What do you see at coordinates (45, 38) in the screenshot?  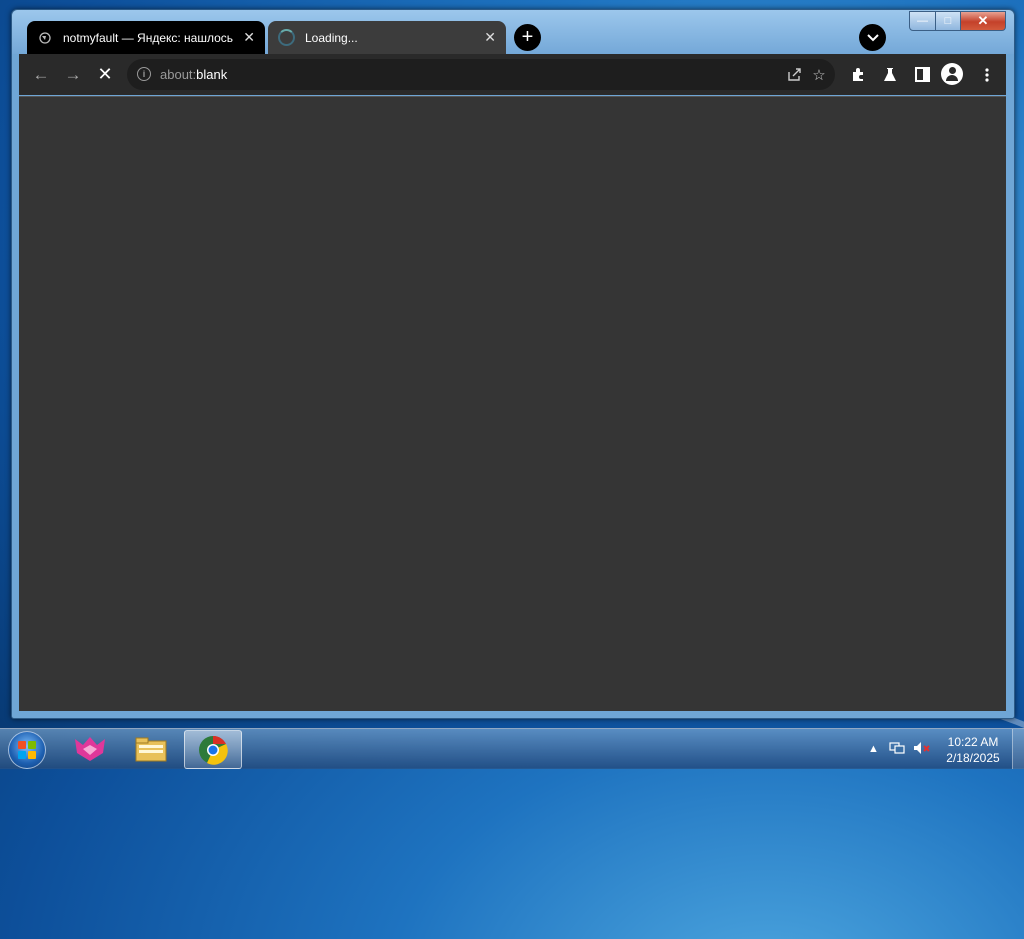 I see `globe-icon` at bounding box center [45, 38].